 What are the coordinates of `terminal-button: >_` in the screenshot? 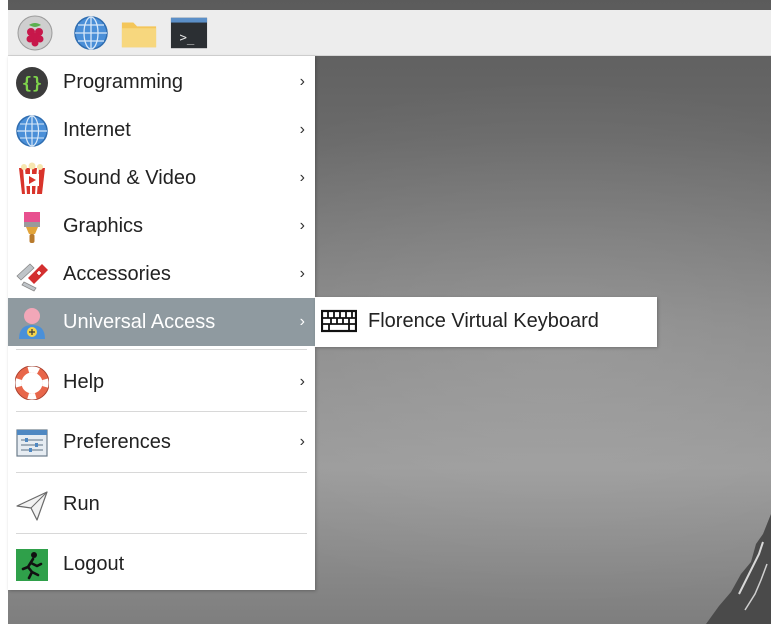 It's located at (189, 33).